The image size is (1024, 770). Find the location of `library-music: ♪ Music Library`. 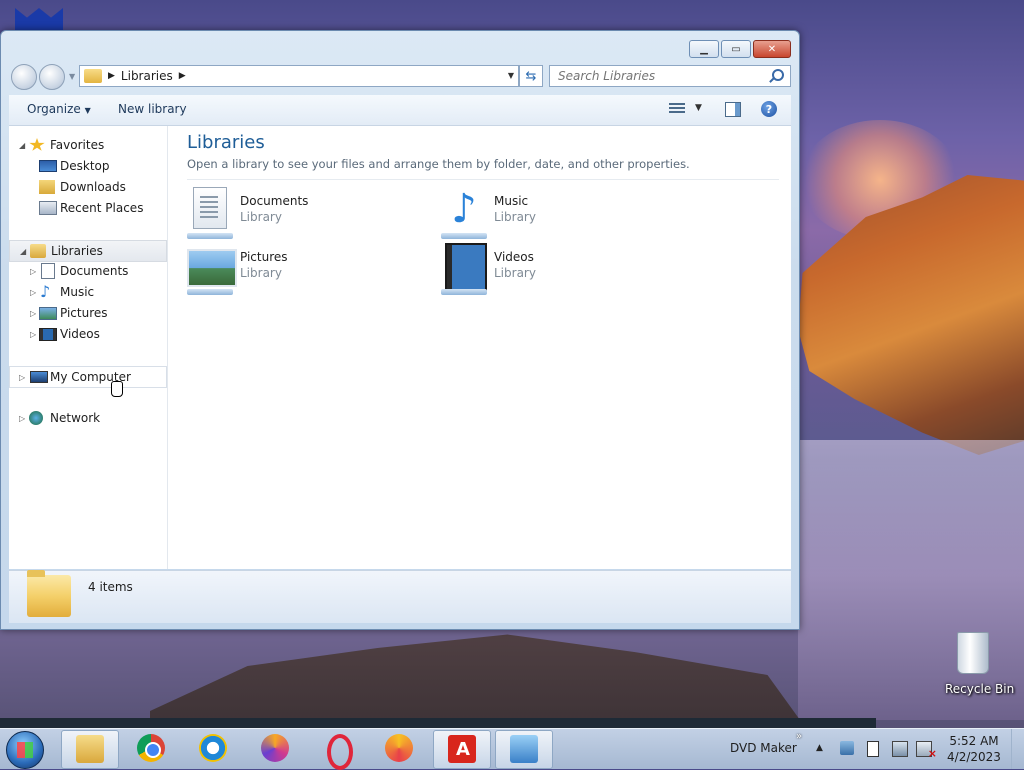

library-music: ♪ Music Library is located at coordinates (556, 213).